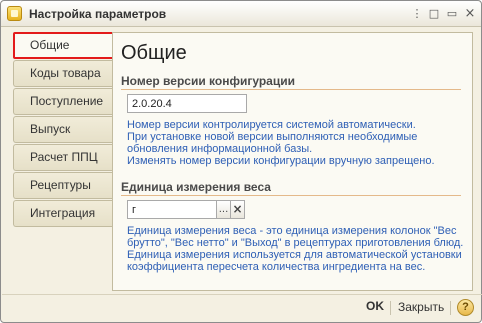 The height and width of the screenshot is (323, 482). Describe the element at coordinates (421, 307) in the screenshot. I see `close-button: Закрыть` at that location.